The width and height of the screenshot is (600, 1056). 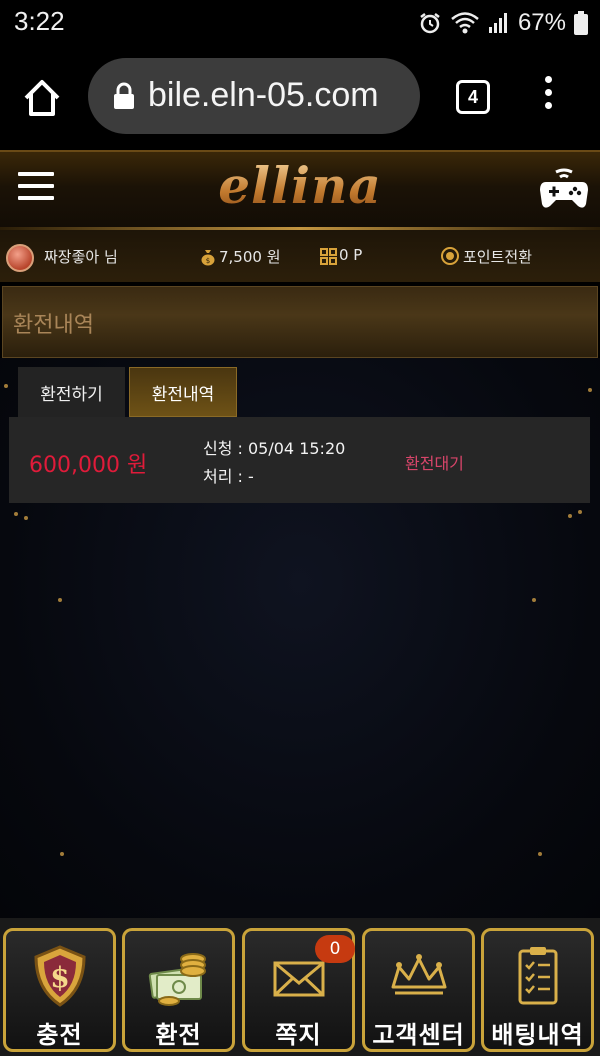 I want to click on status-icons: 67%, so click(x=503, y=23).